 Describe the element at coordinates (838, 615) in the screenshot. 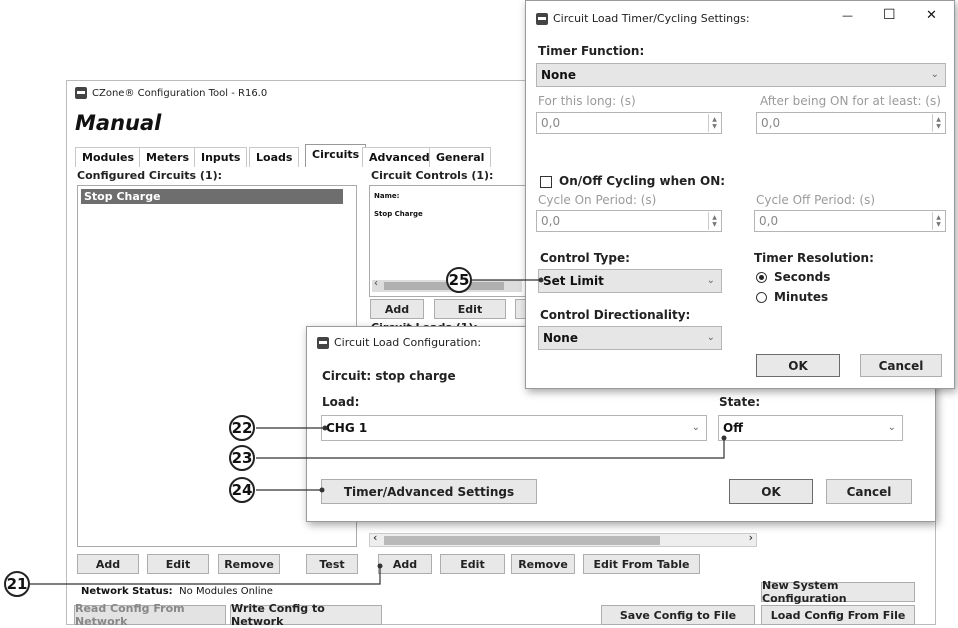

I see `load-config-from-file-button: Load Config From File` at that location.